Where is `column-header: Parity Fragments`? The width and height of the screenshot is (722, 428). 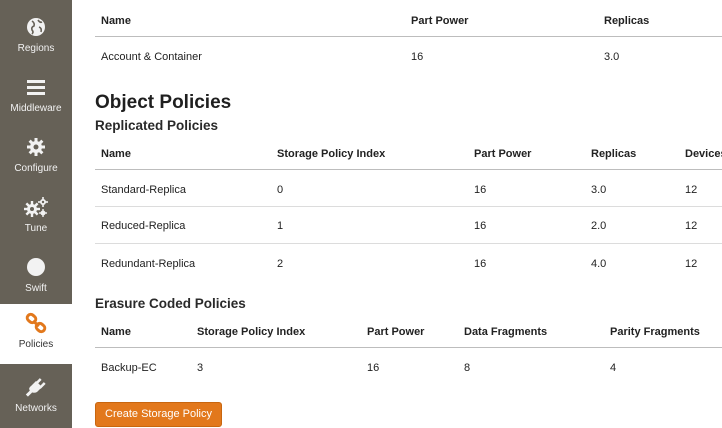
column-header: Parity Fragments is located at coordinates (655, 332).